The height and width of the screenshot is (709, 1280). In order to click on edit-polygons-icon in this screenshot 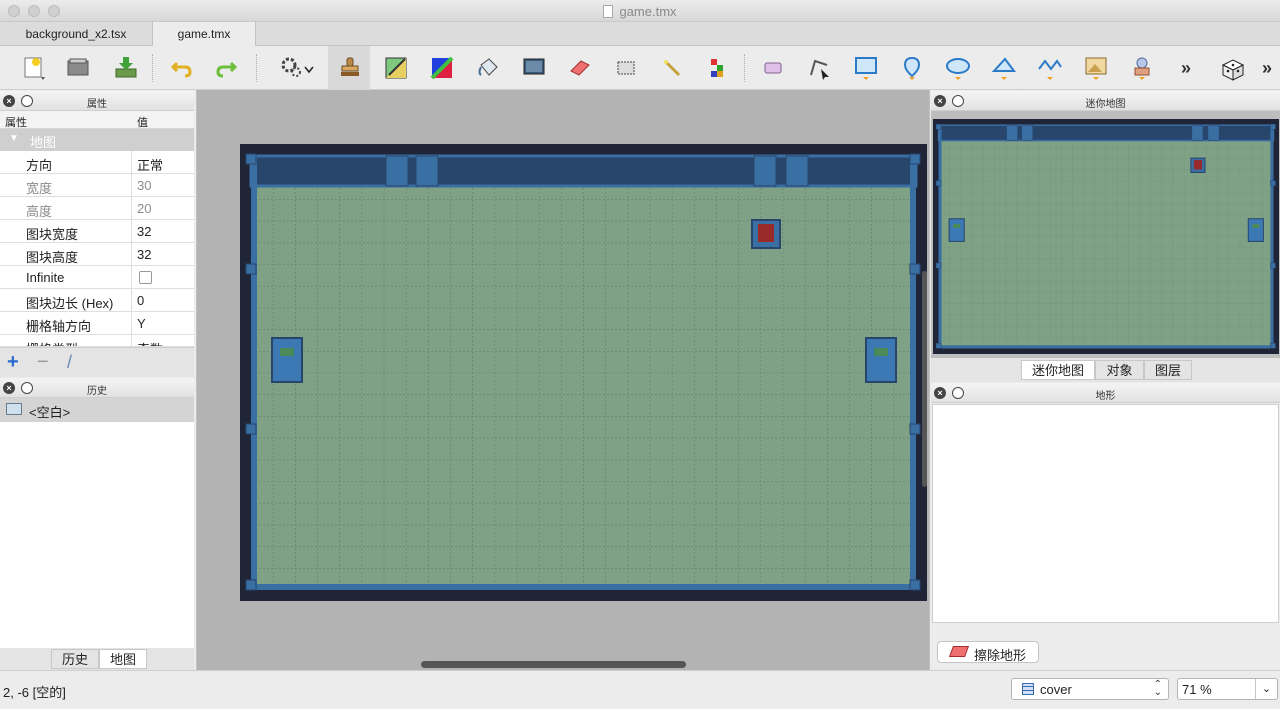, I will do `click(819, 68)`.